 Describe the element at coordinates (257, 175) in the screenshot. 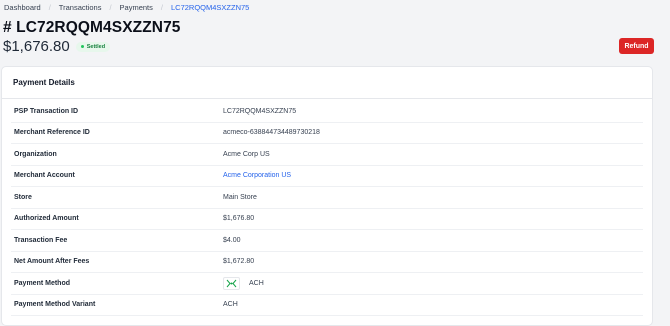

I see `merchant-account-link: Acme Corporation US` at that location.